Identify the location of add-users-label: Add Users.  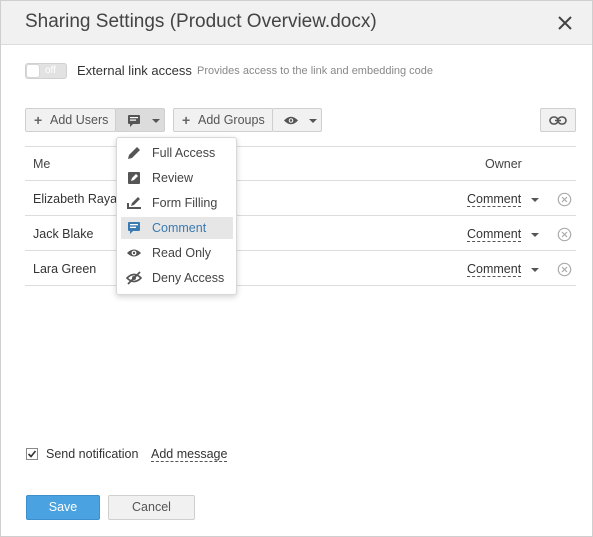
(79, 120).